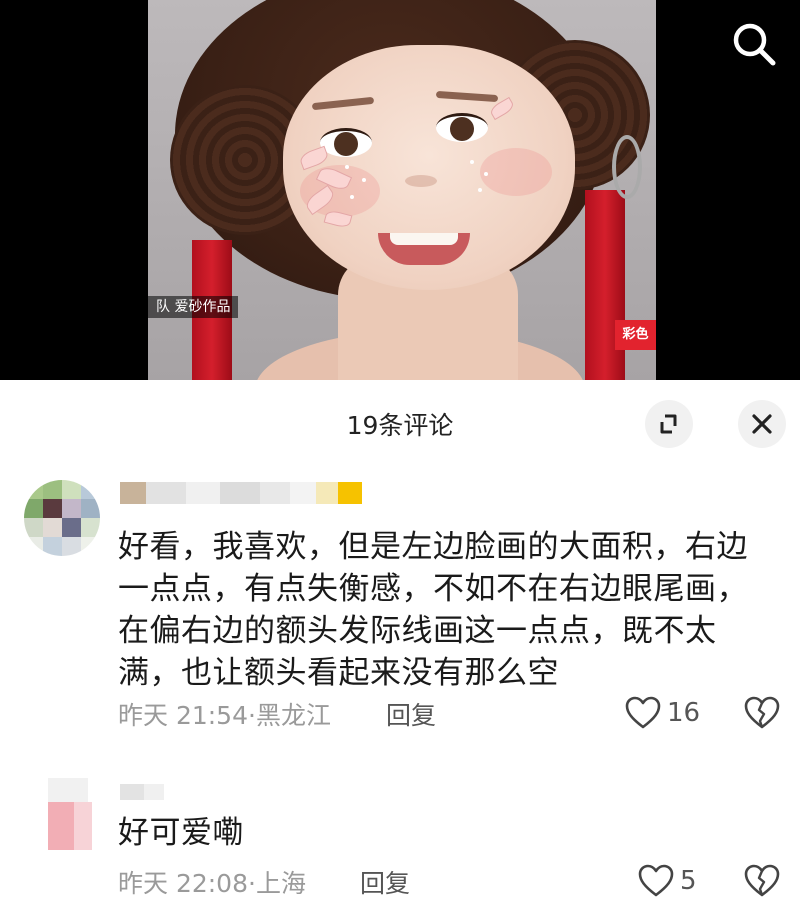 This screenshot has height=902, width=800. Describe the element at coordinates (346, 142) in the screenshot. I see `eye-left` at that location.